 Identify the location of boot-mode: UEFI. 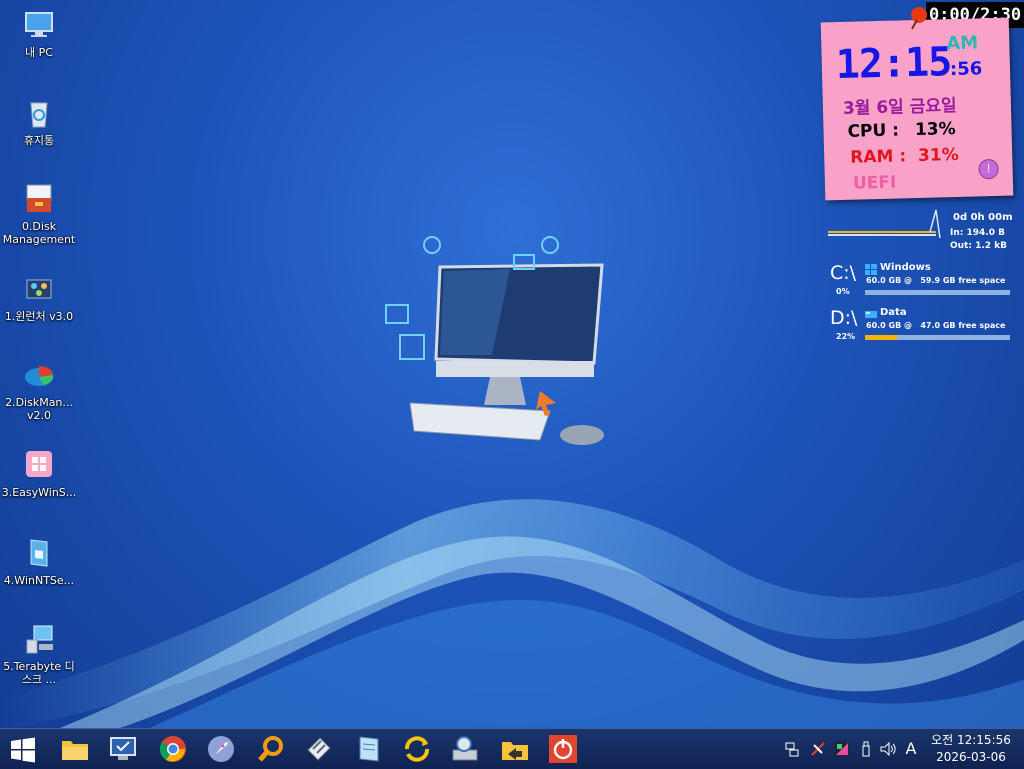
(874, 183).